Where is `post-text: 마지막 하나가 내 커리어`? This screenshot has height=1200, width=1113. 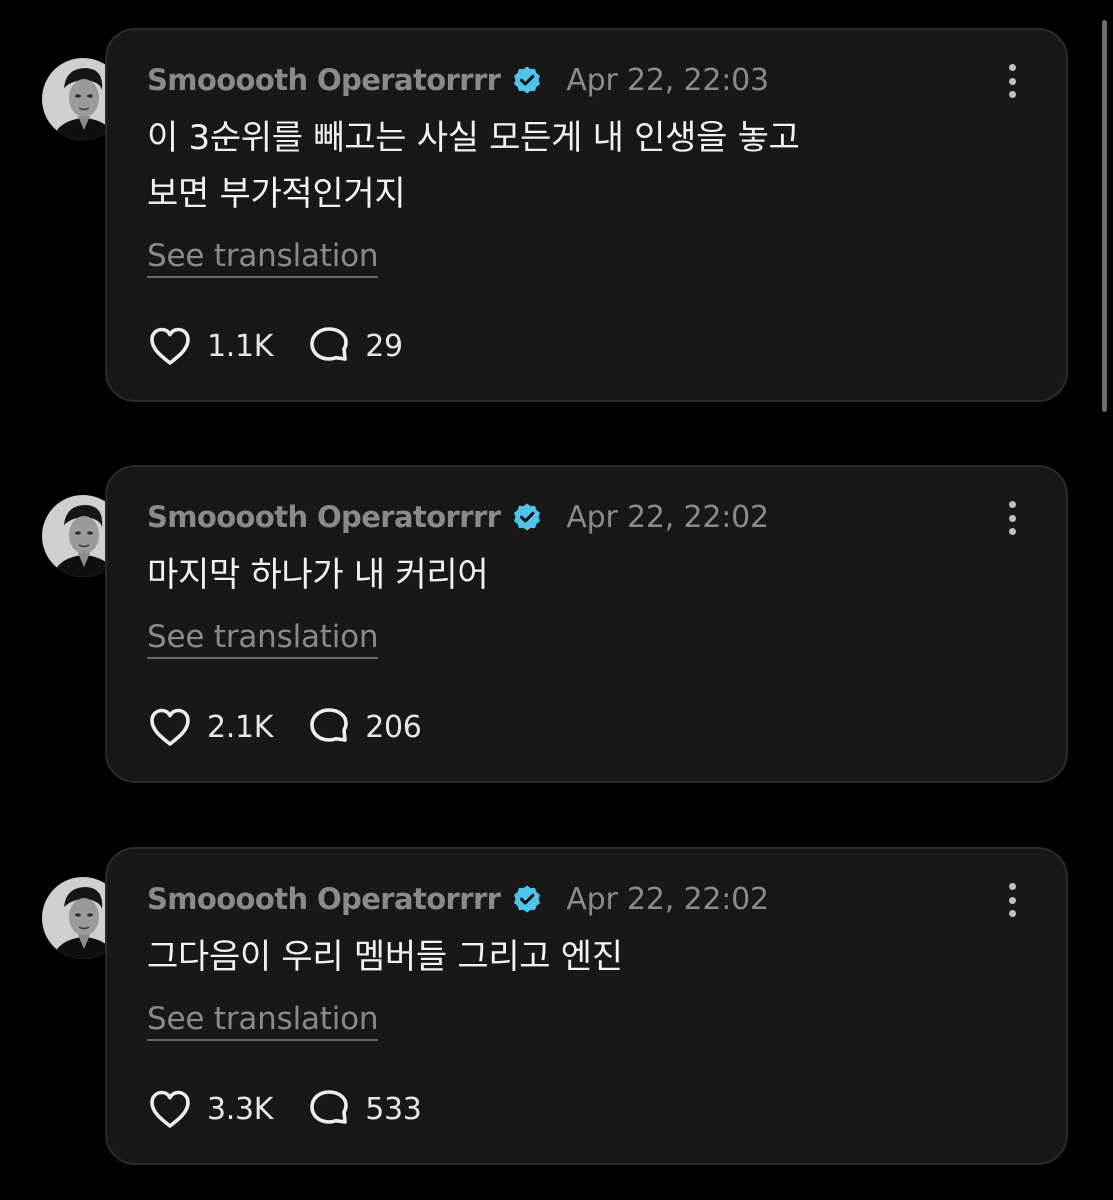 post-text: 마지막 하나가 내 커리어 is located at coordinates (318, 575).